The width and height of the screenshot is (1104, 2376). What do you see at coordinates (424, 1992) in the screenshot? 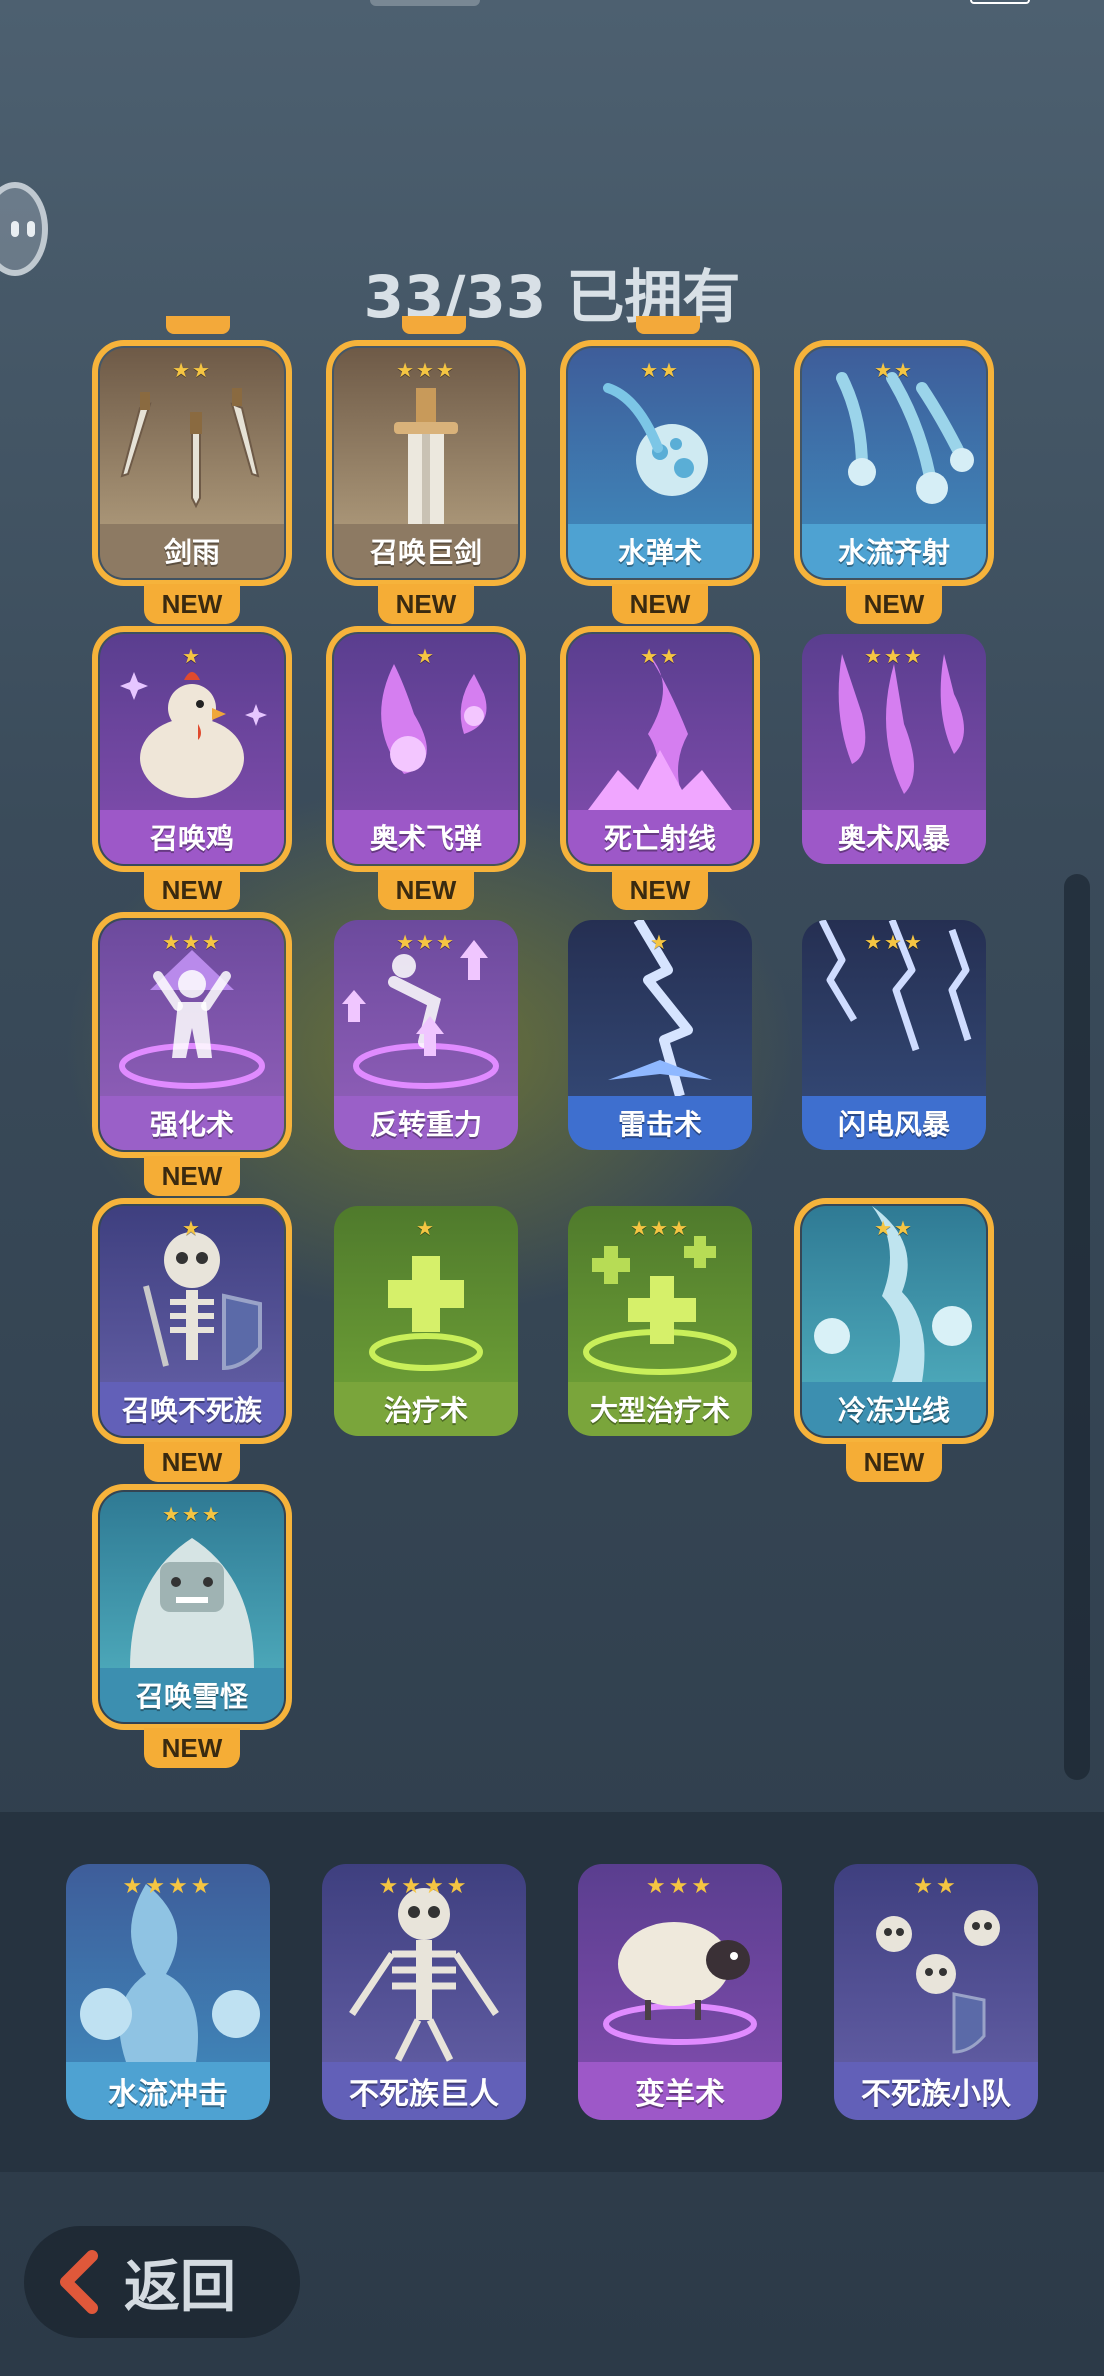
I see `equipped-spell-card: ★★★★ 不死族巨人` at bounding box center [424, 1992].